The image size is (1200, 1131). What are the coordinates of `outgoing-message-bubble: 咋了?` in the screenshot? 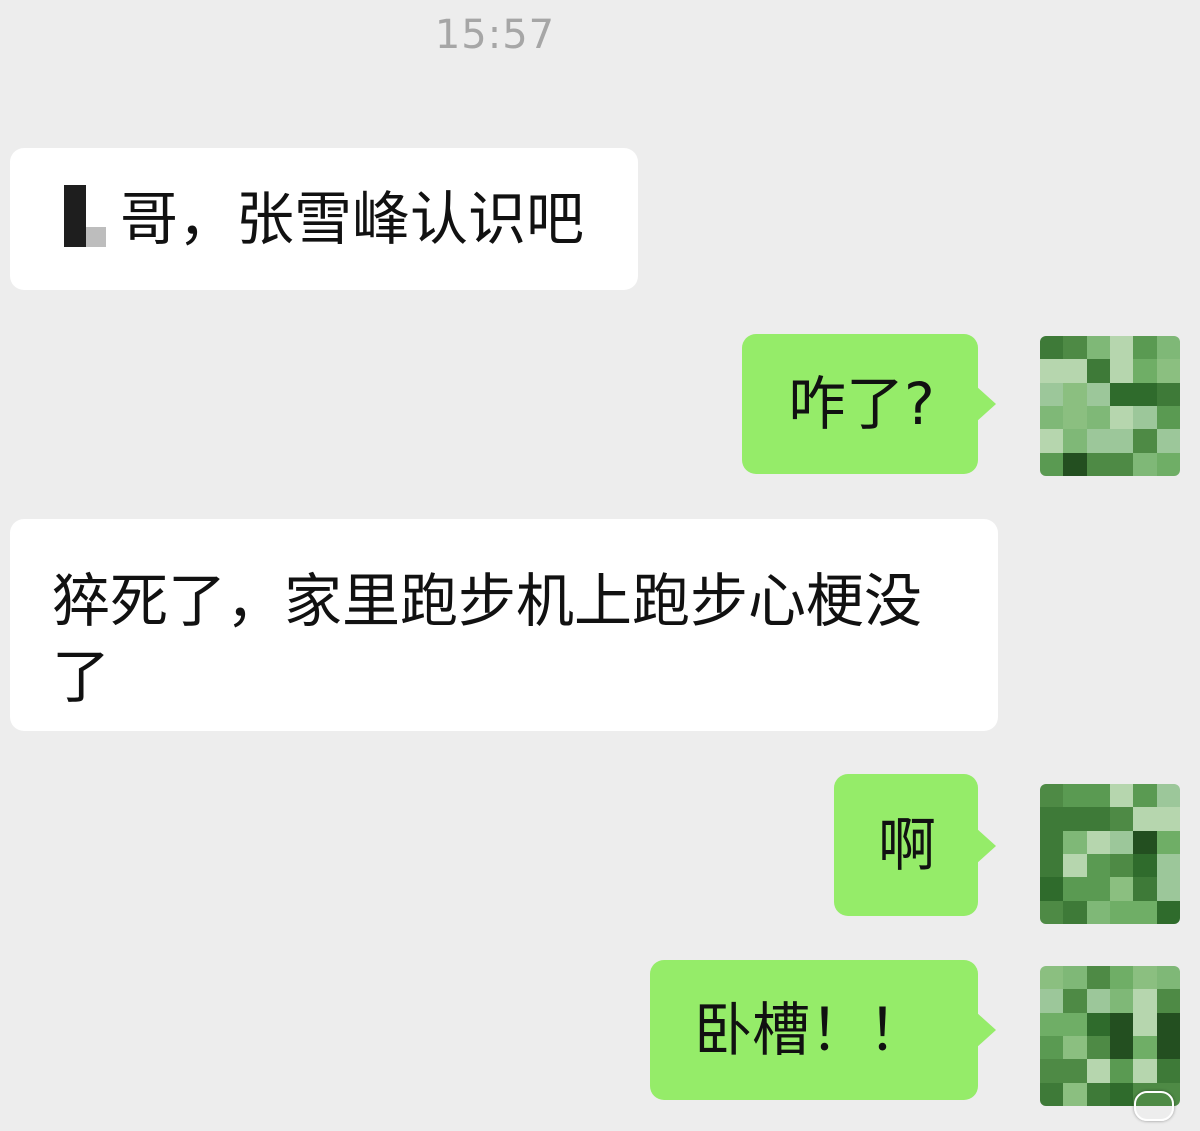 It's located at (860, 404).